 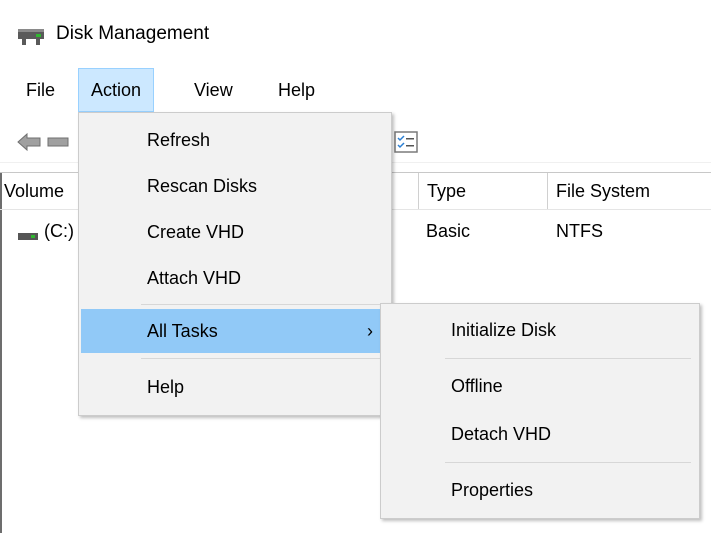 What do you see at coordinates (235, 278) in the screenshot?
I see `menu-item-attach-vhd: Attach VHD` at bounding box center [235, 278].